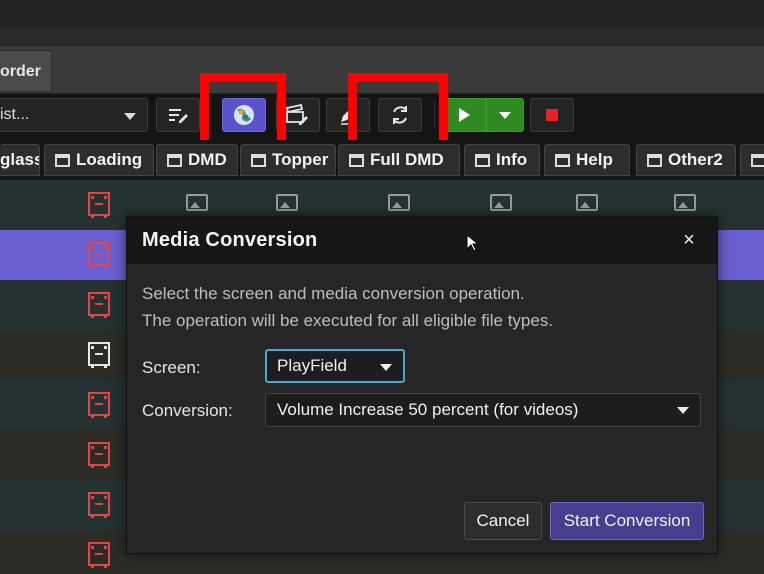 Image resolution: width=764 pixels, height=574 pixels. What do you see at coordinates (407, 159) in the screenshot?
I see `screen-tab-label: Full DMD` at bounding box center [407, 159].